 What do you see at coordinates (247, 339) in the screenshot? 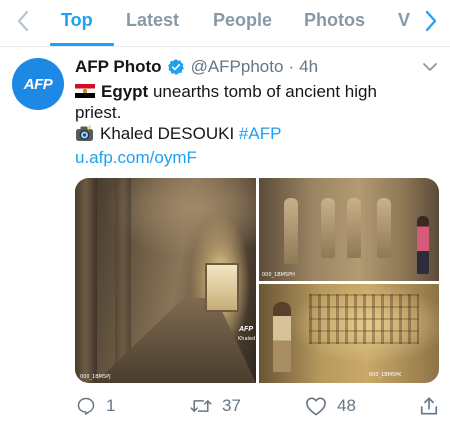
I see `watermark-photographer: Khaled` at bounding box center [247, 339].